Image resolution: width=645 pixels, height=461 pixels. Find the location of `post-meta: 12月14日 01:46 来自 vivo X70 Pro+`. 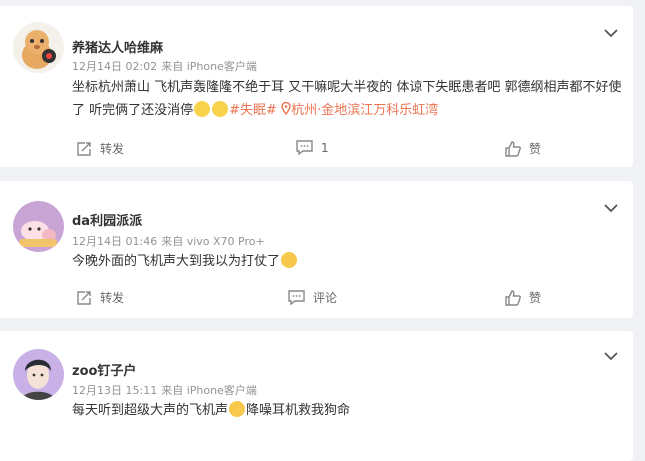

post-meta: 12月14日 01:46 来自 vivo X70 Pro+ is located at coordinates (168, 241).